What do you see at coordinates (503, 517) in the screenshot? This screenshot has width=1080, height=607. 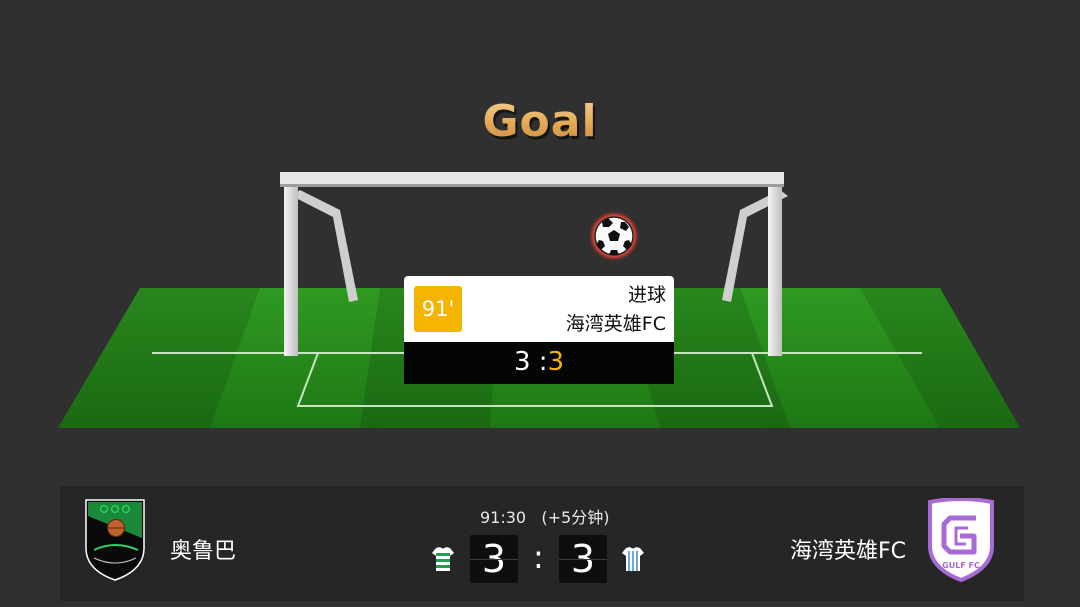 I see `match-time: 91:30` at bounding box center [503, 517].